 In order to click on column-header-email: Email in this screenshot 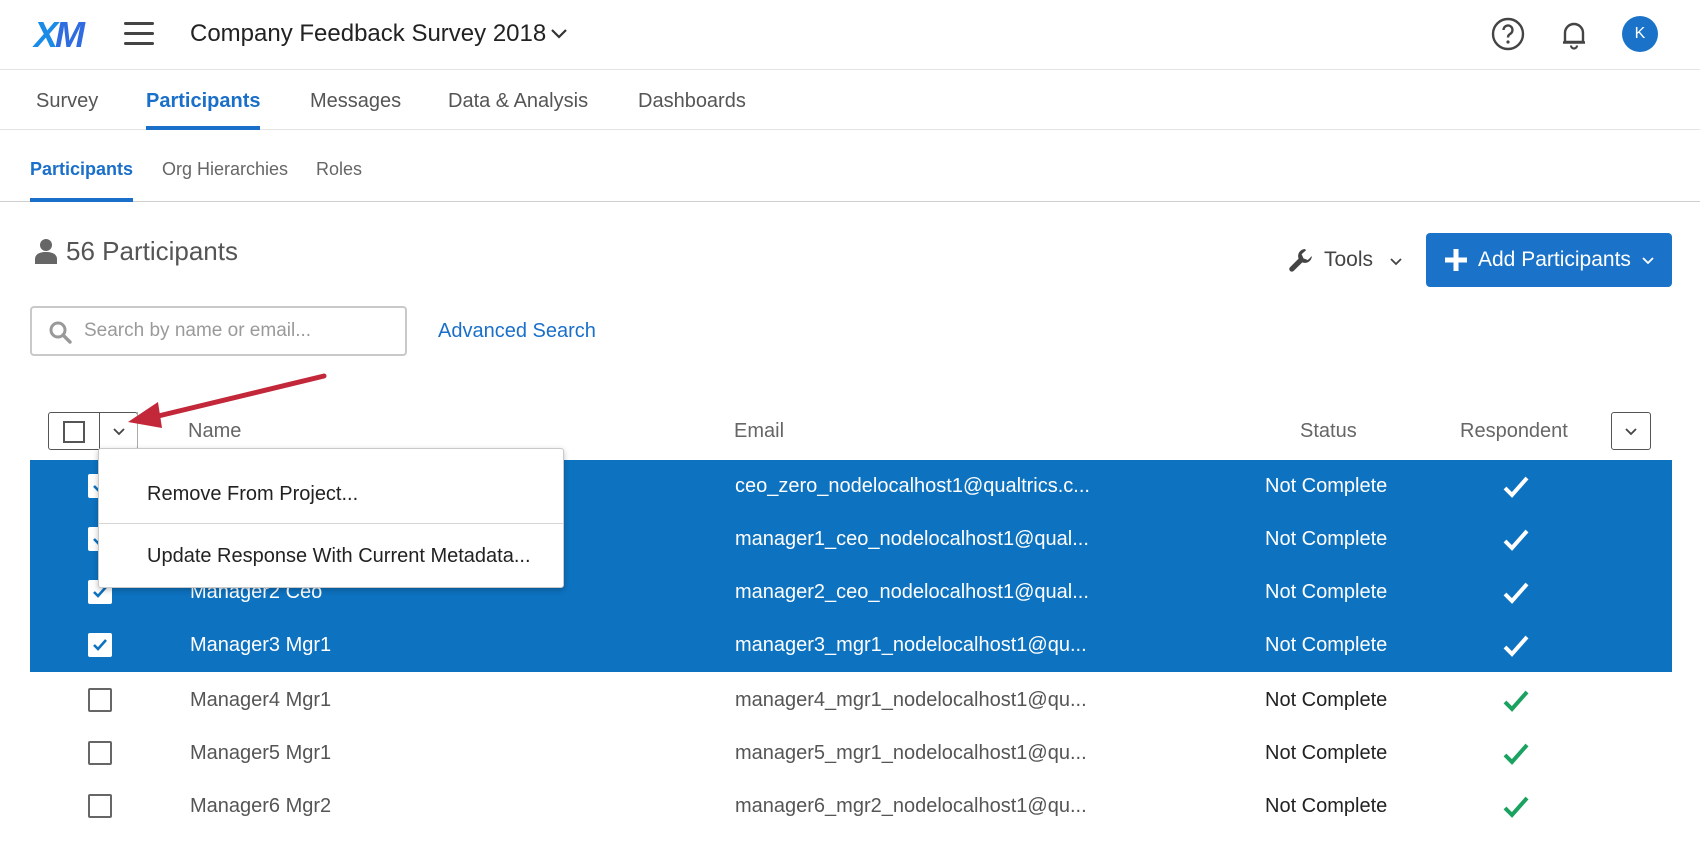, I will do `click(759, 431)`.